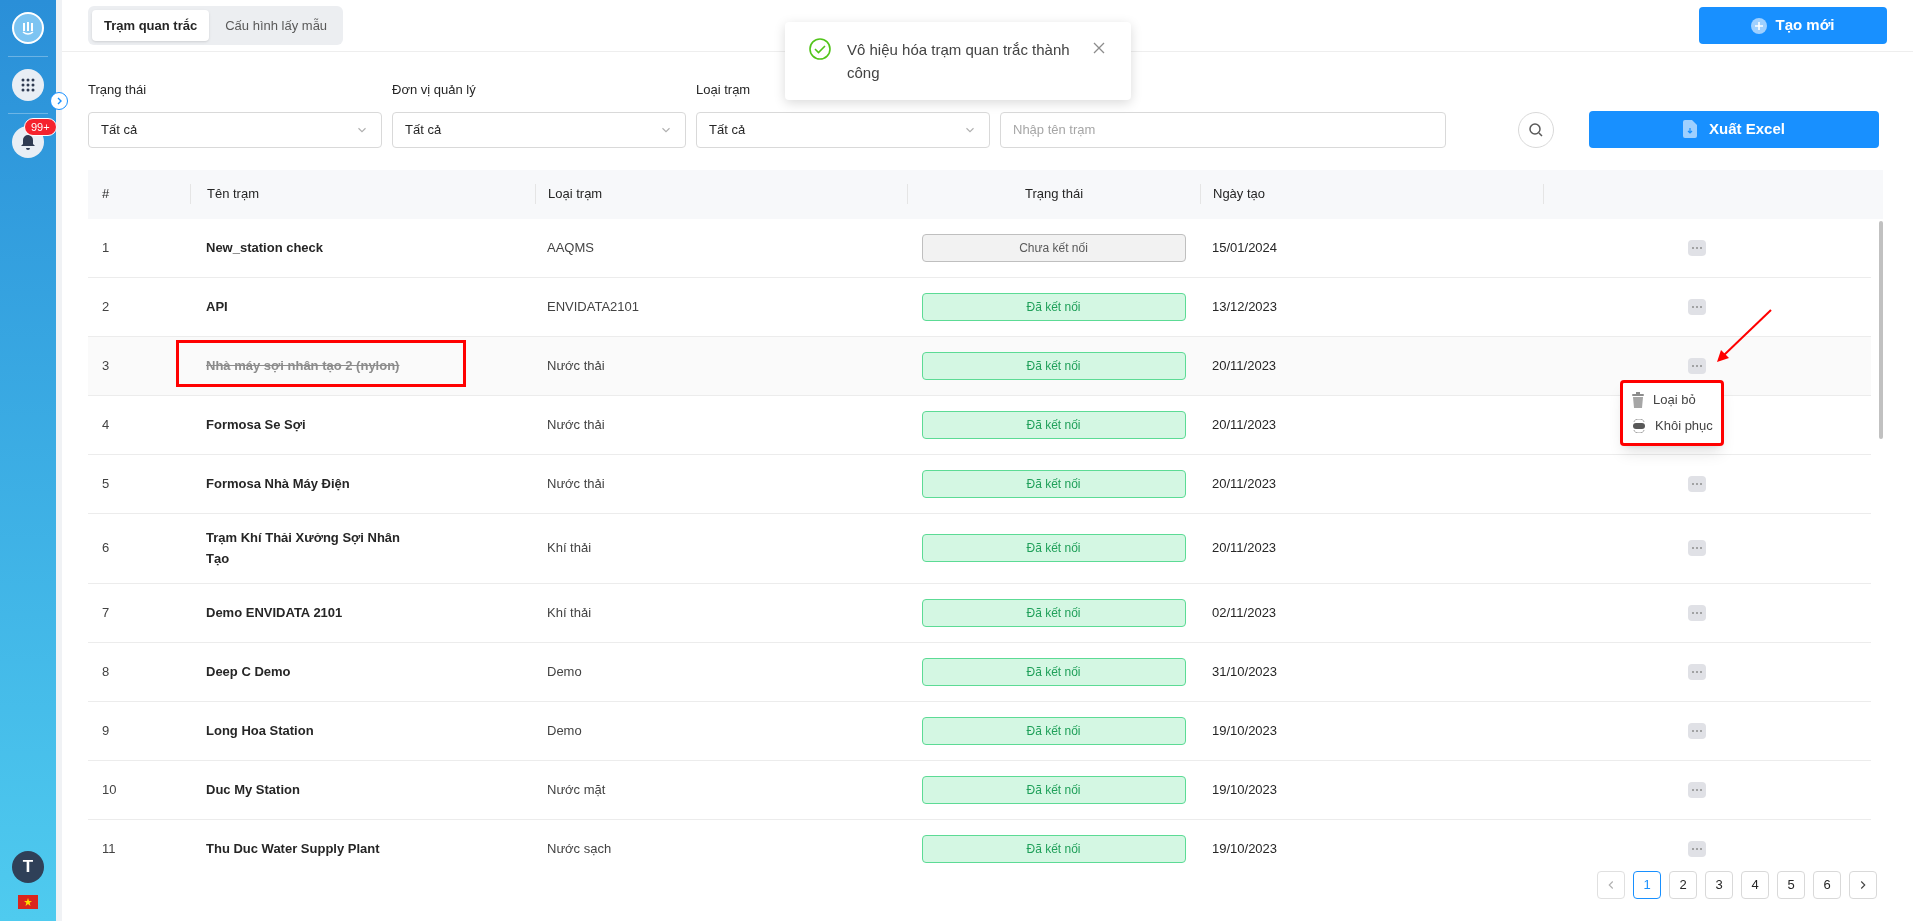  I want to click on trash-icon, so click(1638, 400).